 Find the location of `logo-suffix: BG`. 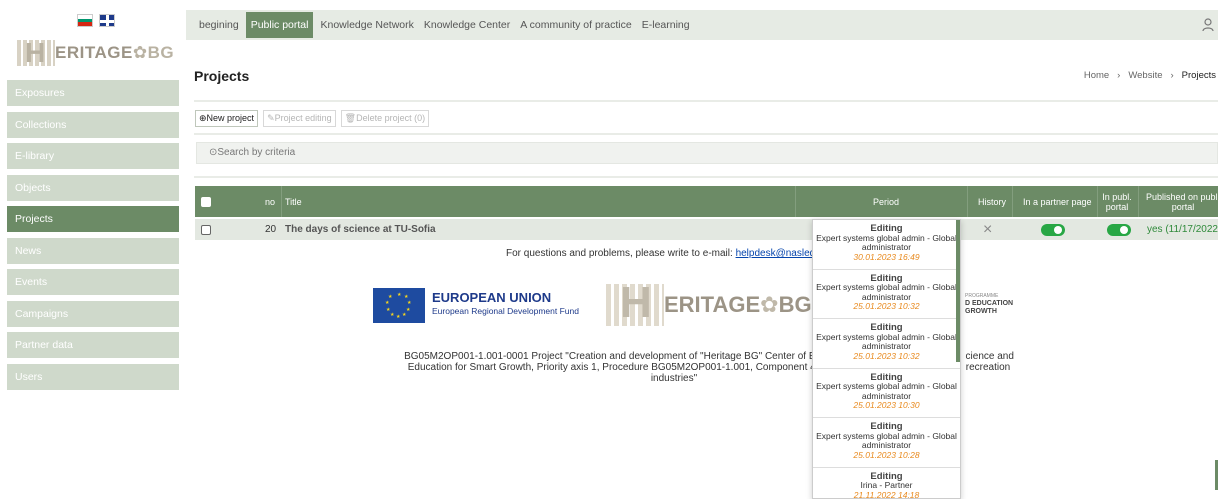

logo-suffix: BG is located at coordinates (161, 52).